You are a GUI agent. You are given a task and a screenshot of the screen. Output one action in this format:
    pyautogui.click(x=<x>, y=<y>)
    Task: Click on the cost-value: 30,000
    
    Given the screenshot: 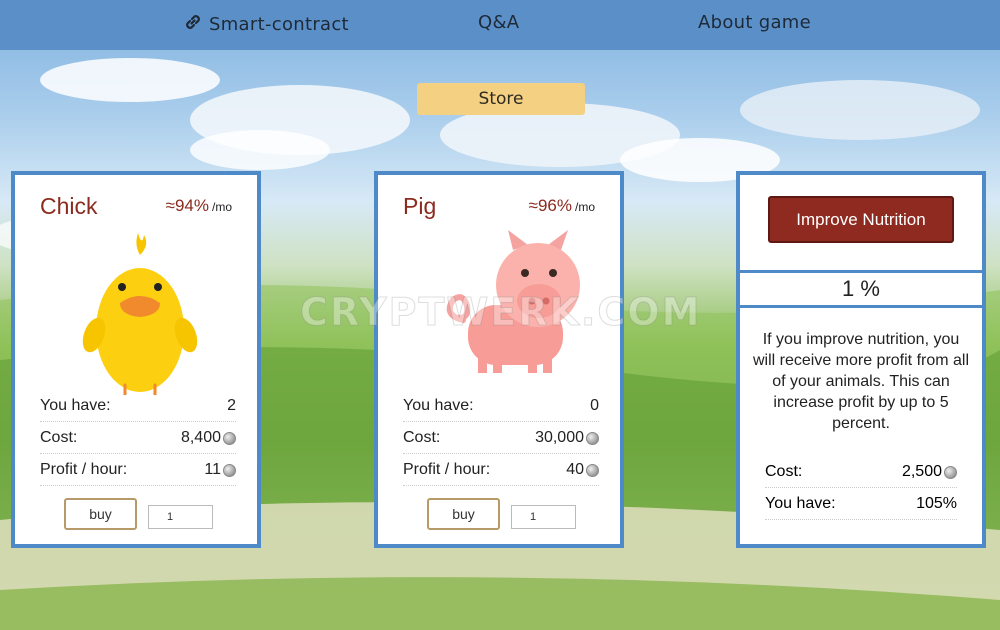 What is the action you would take?
    pyautogui.click(x=559, y=437)
    